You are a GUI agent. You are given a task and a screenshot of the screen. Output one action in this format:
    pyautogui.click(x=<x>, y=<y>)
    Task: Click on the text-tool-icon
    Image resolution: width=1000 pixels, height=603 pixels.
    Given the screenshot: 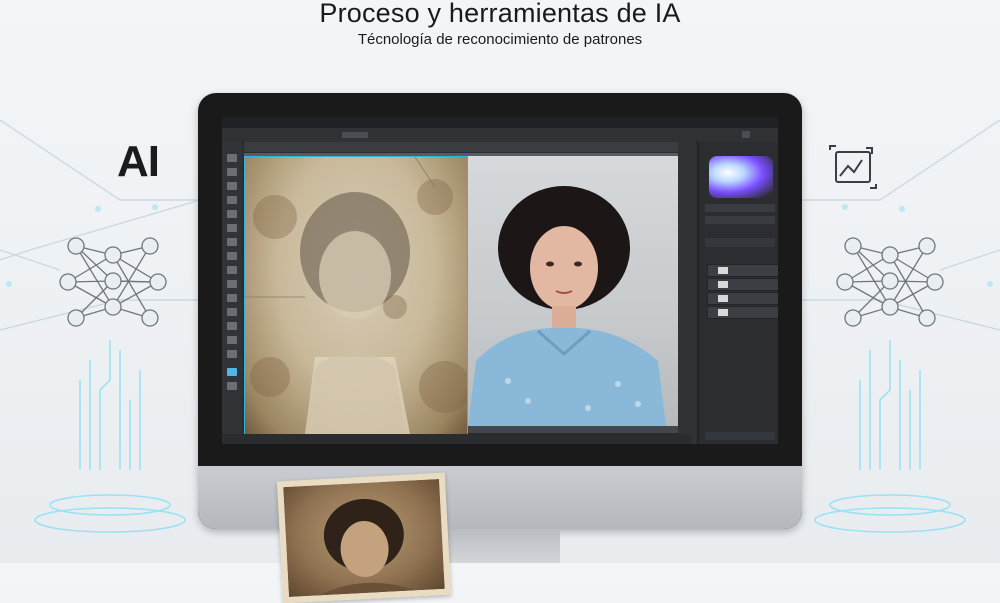 What is the action you would take?
    pyautogui.click(x=232, y=340)
    